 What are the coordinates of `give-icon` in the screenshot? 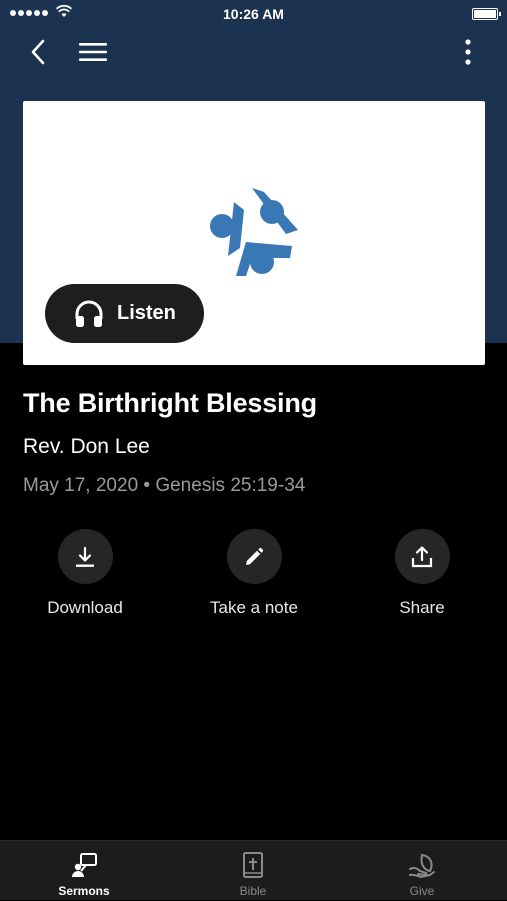 It's located at (422, 865).